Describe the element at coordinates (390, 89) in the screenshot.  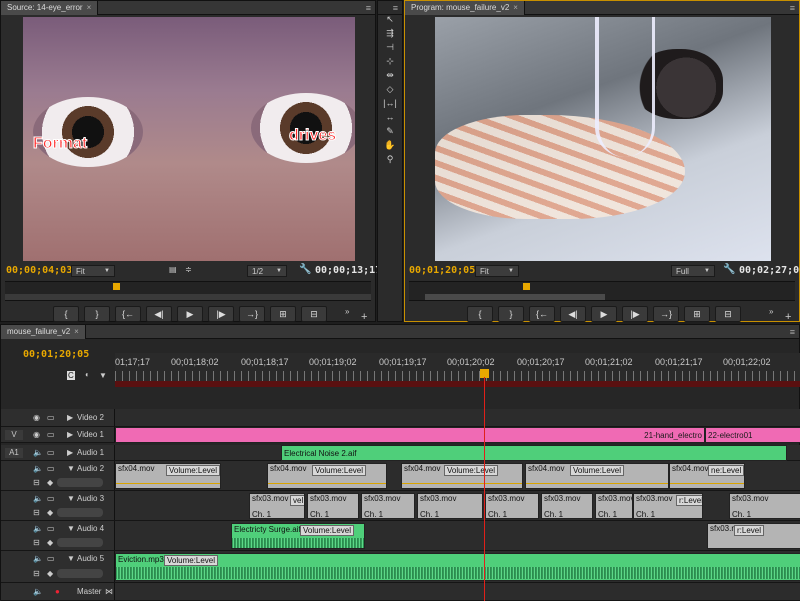
I see `razor-tool-icon: ◇` at that location.